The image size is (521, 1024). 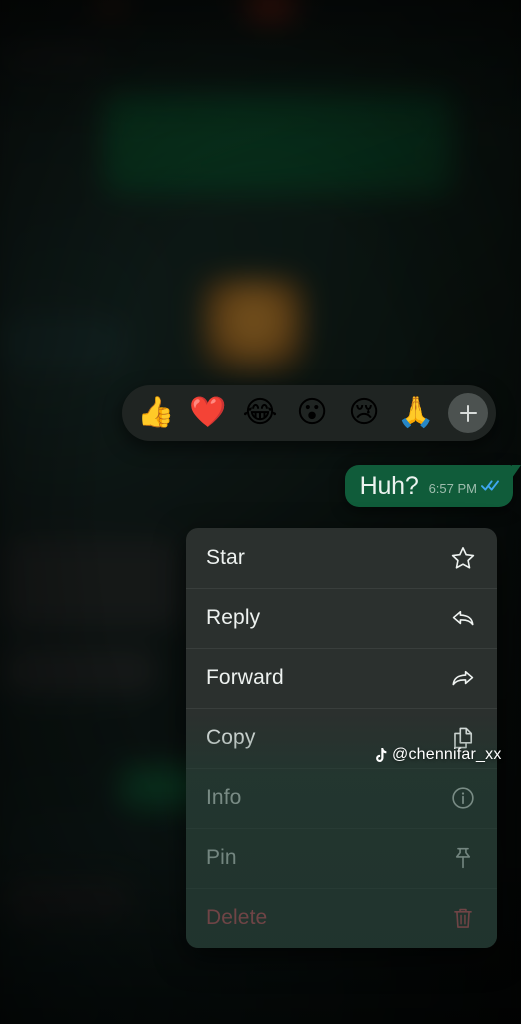 What do you see at coordinates (341, 918) in the screenshot?
I see `menu-item-delete: Delete` at bounding box center [341, 918].